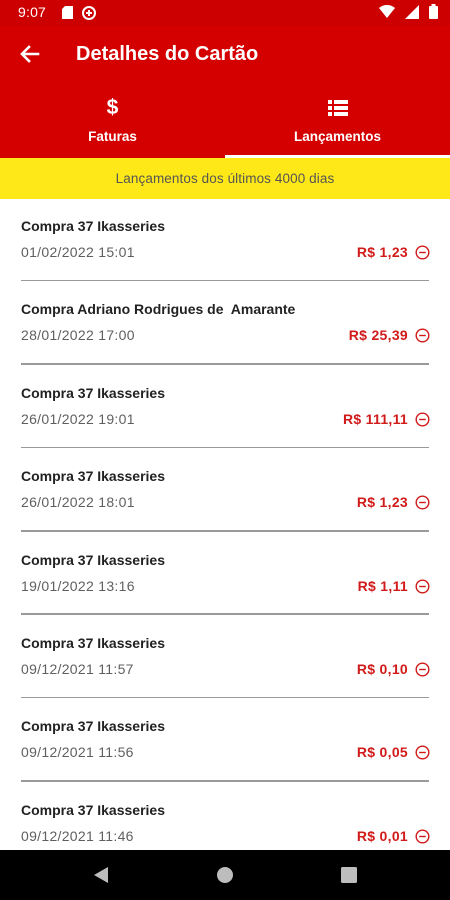 This screenshot has width=450, height=900. Describe the element at coordinates (382, 585) in the screenshot. I see `transaction-amount: R$ 1,11` at that location.